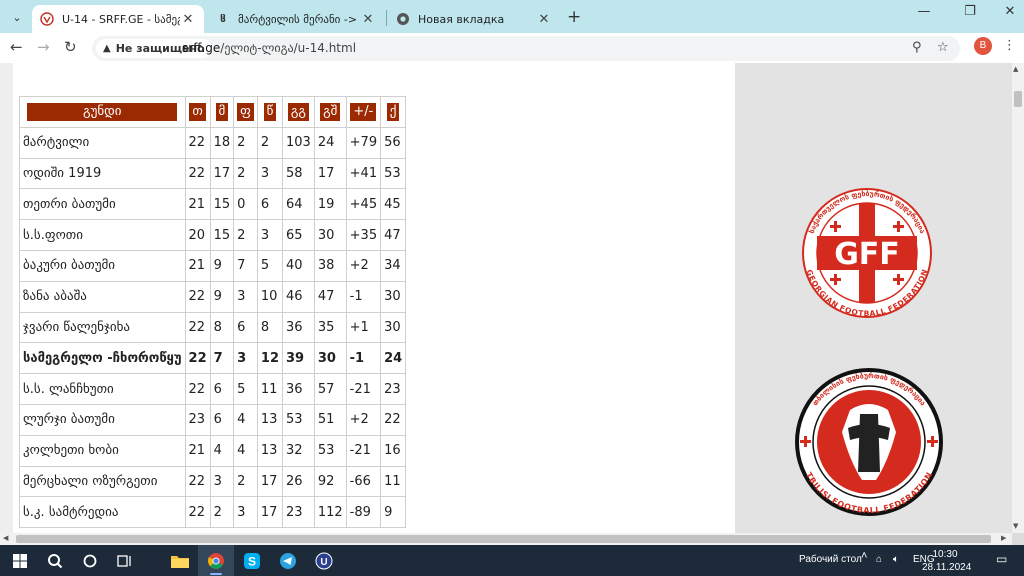 This screenshot has width=1024, height=576. Describe the element at coordinates (330, 296) in the screenshot. I see `stat-cell: 47` at that location.